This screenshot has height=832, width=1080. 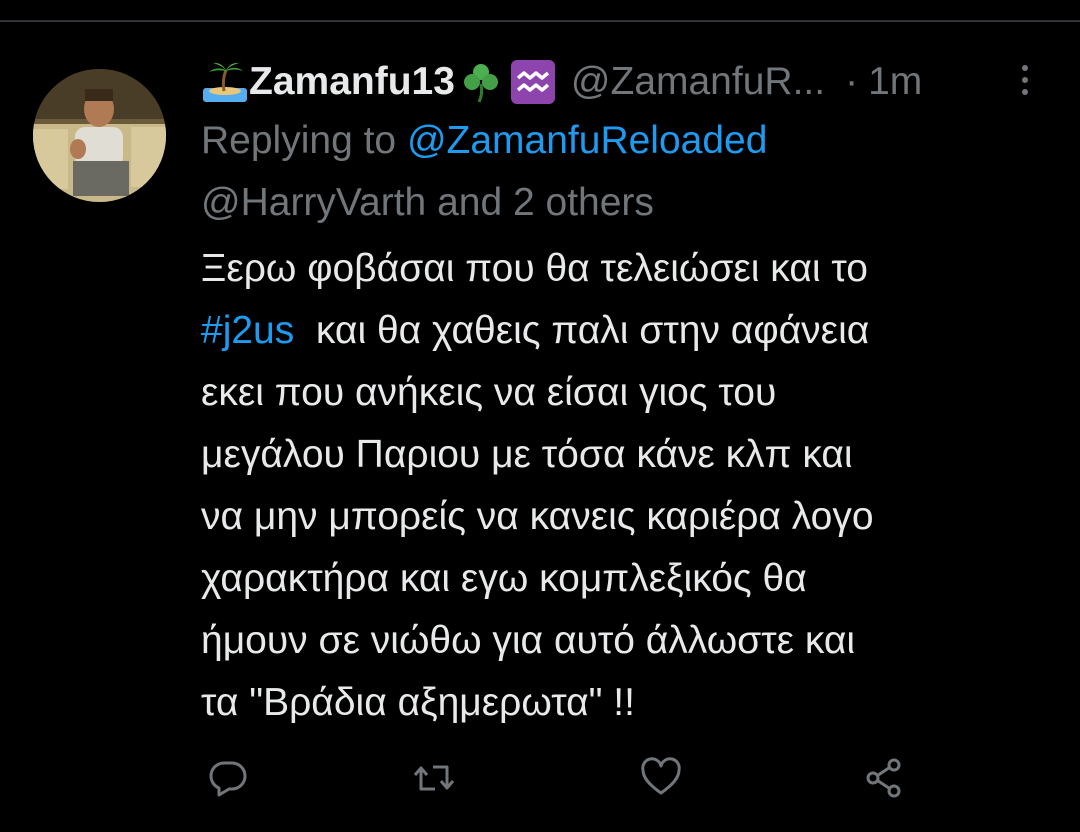 What do you see at coordinates (540, 21) in the screenshot?
I see `top-divider` at bounding box center [540, 21].